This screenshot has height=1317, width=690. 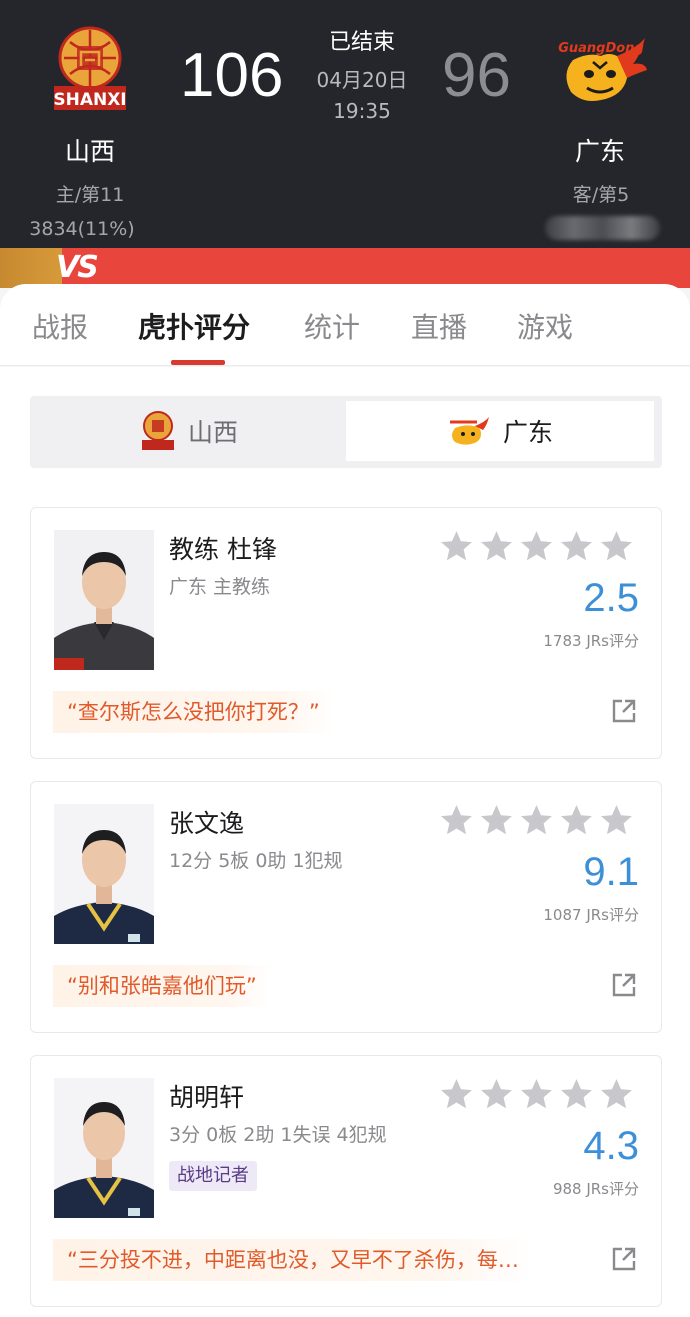 I want to click on average-rating: 4.3, so click(x=611, y=1146).